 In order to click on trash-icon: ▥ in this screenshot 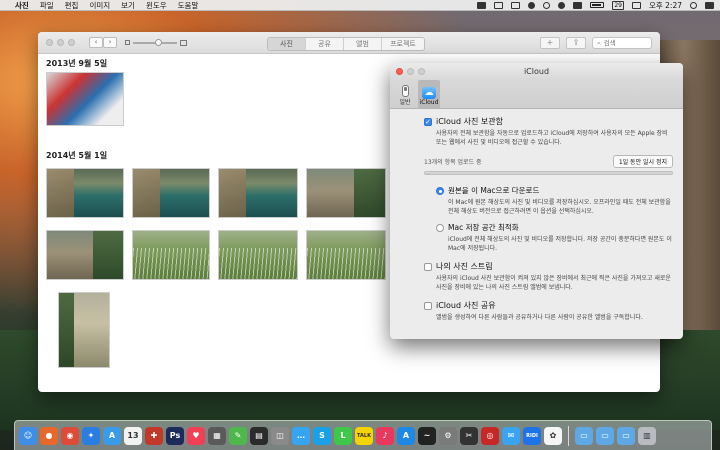, I will do `click(647, 435)`.